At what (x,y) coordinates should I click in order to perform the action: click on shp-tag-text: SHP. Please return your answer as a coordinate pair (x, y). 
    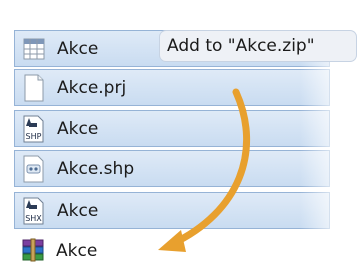
    Looking at the image, I should click on (34, 136).